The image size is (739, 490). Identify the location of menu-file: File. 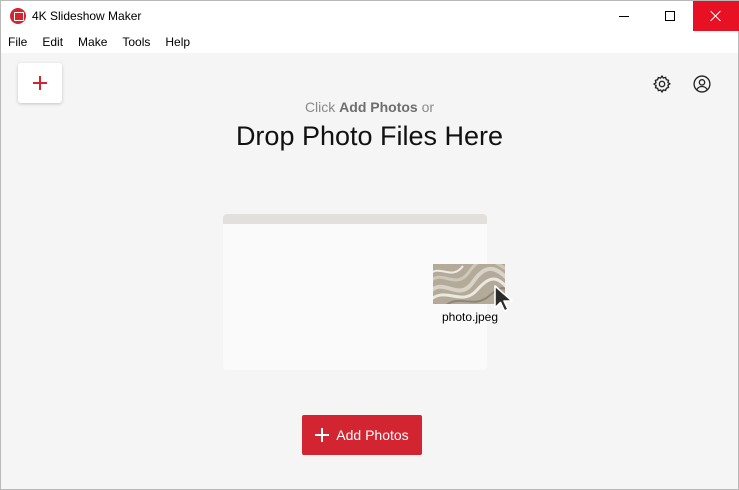
(17, 42).